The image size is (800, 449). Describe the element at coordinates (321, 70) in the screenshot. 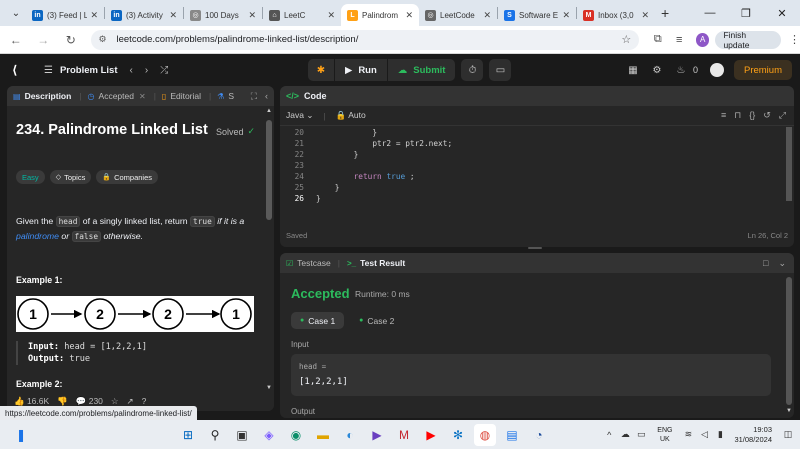

I see `debug-icon: ✱` at that location.